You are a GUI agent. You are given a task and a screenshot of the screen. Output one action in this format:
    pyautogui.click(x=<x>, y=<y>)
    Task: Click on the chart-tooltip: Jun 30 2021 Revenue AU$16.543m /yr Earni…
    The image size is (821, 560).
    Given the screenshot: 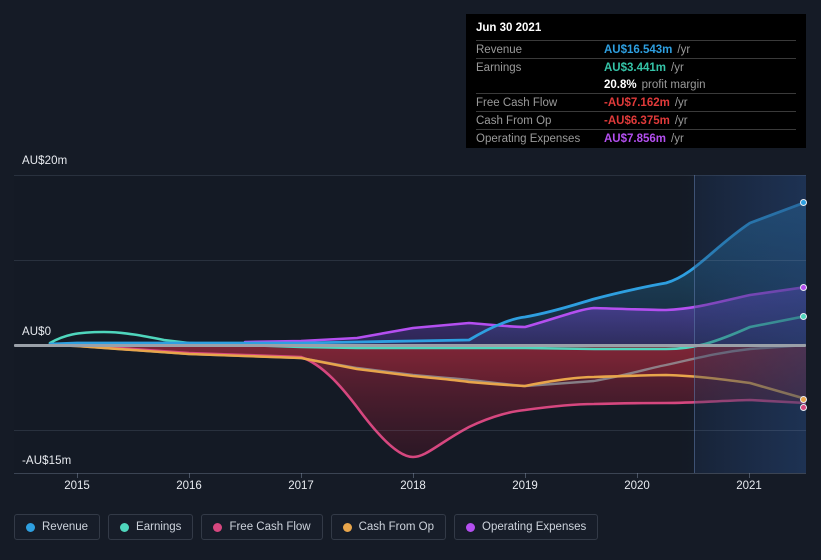 What is the action you would take?
    pyautogui.click(x=636, y=81)
    